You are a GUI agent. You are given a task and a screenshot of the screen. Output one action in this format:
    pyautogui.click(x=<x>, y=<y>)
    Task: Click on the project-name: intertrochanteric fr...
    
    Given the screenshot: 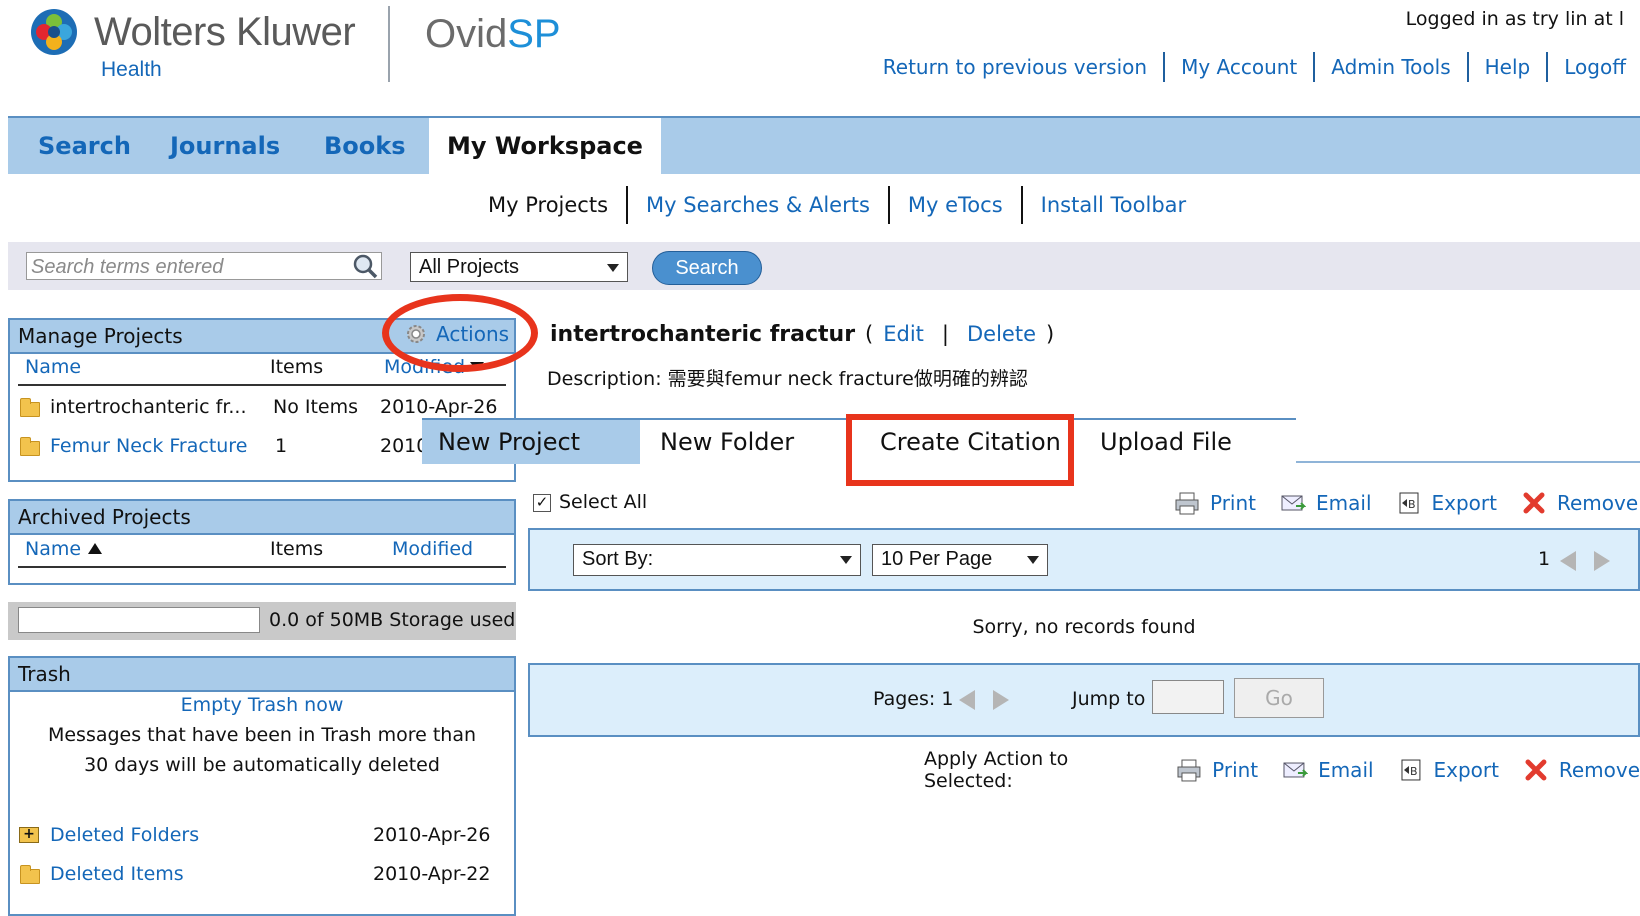 What is the action you would take?
    pyautogui.click(x=148, y=407)
    